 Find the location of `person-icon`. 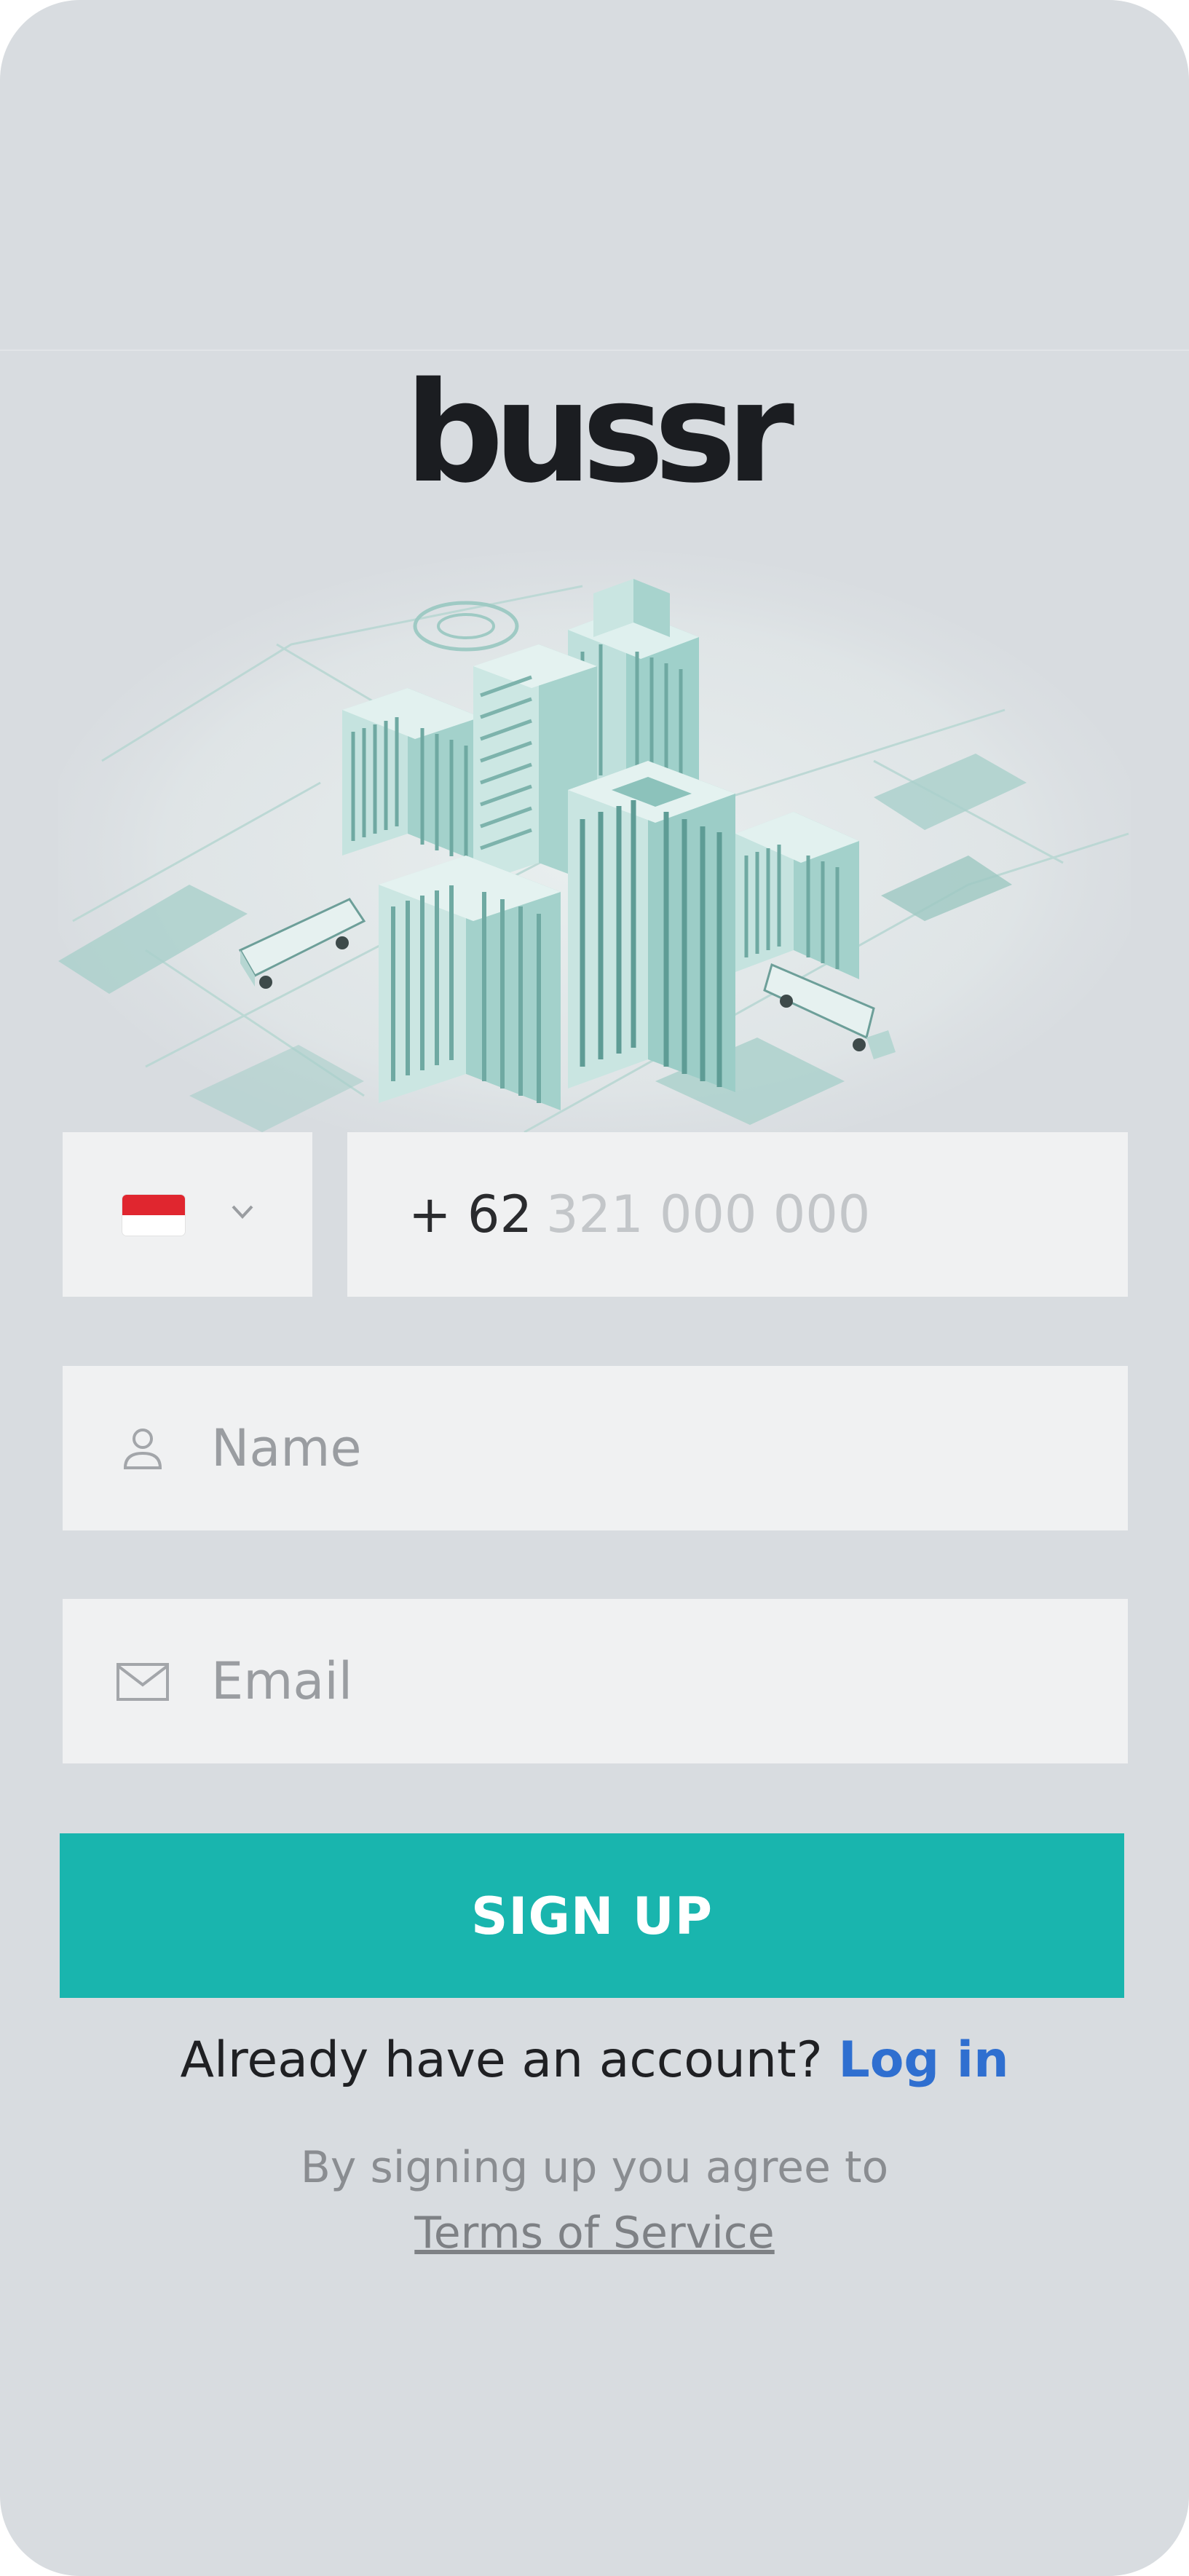

person-icon is located at coordinates (142, 1449).